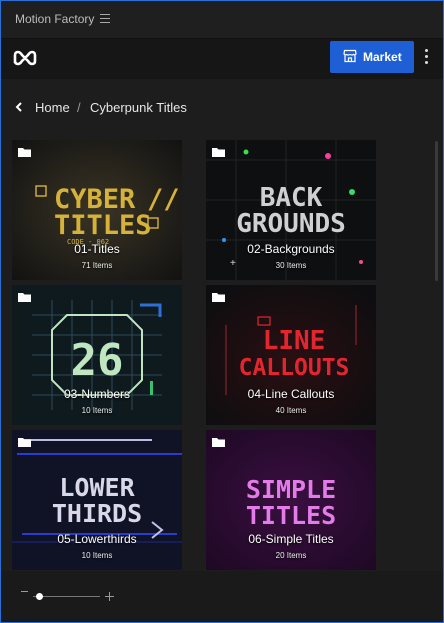  Describe the element at coordinates (97, 360) in the screenshot. I see `thumbnail-text: 26` at that location.